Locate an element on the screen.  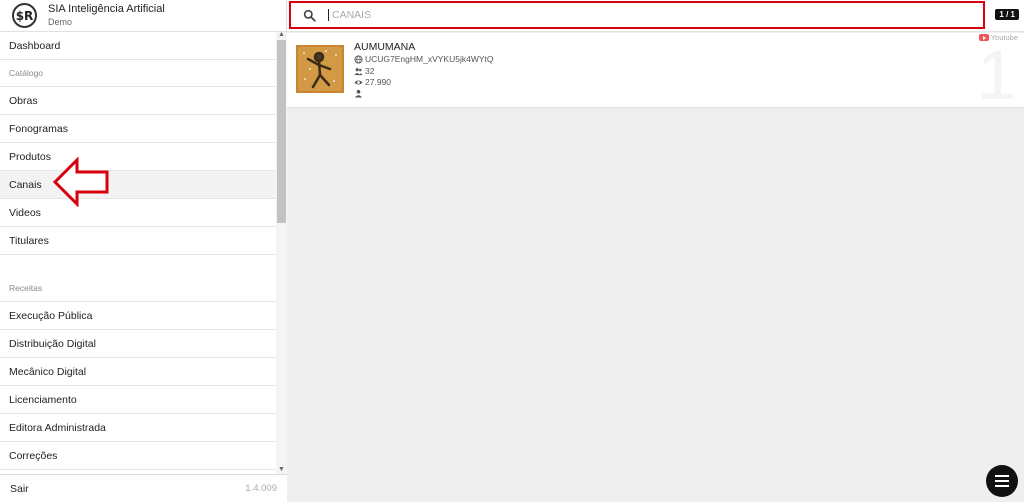
channel-id-row: UCUG7EngHM_xVYKU5jk4WYtQ is located at coordinates (423, 59).